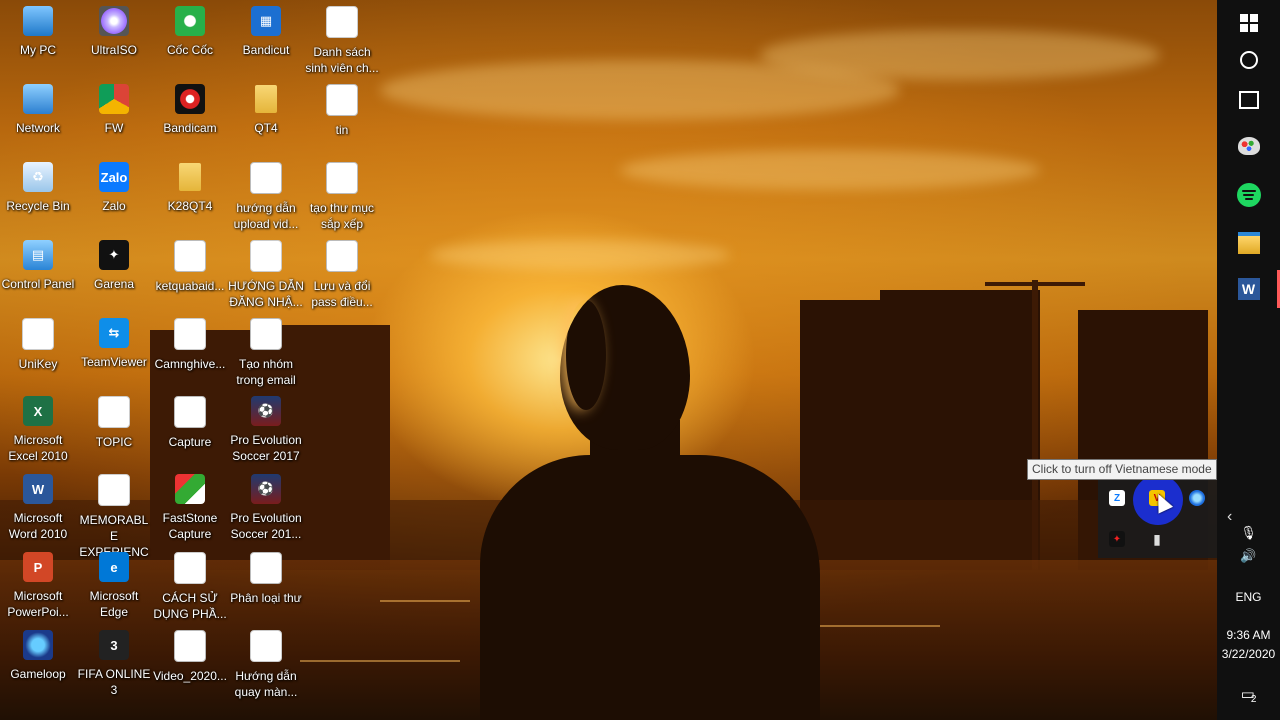  I want to click on computer-icon, so click(38, 21).